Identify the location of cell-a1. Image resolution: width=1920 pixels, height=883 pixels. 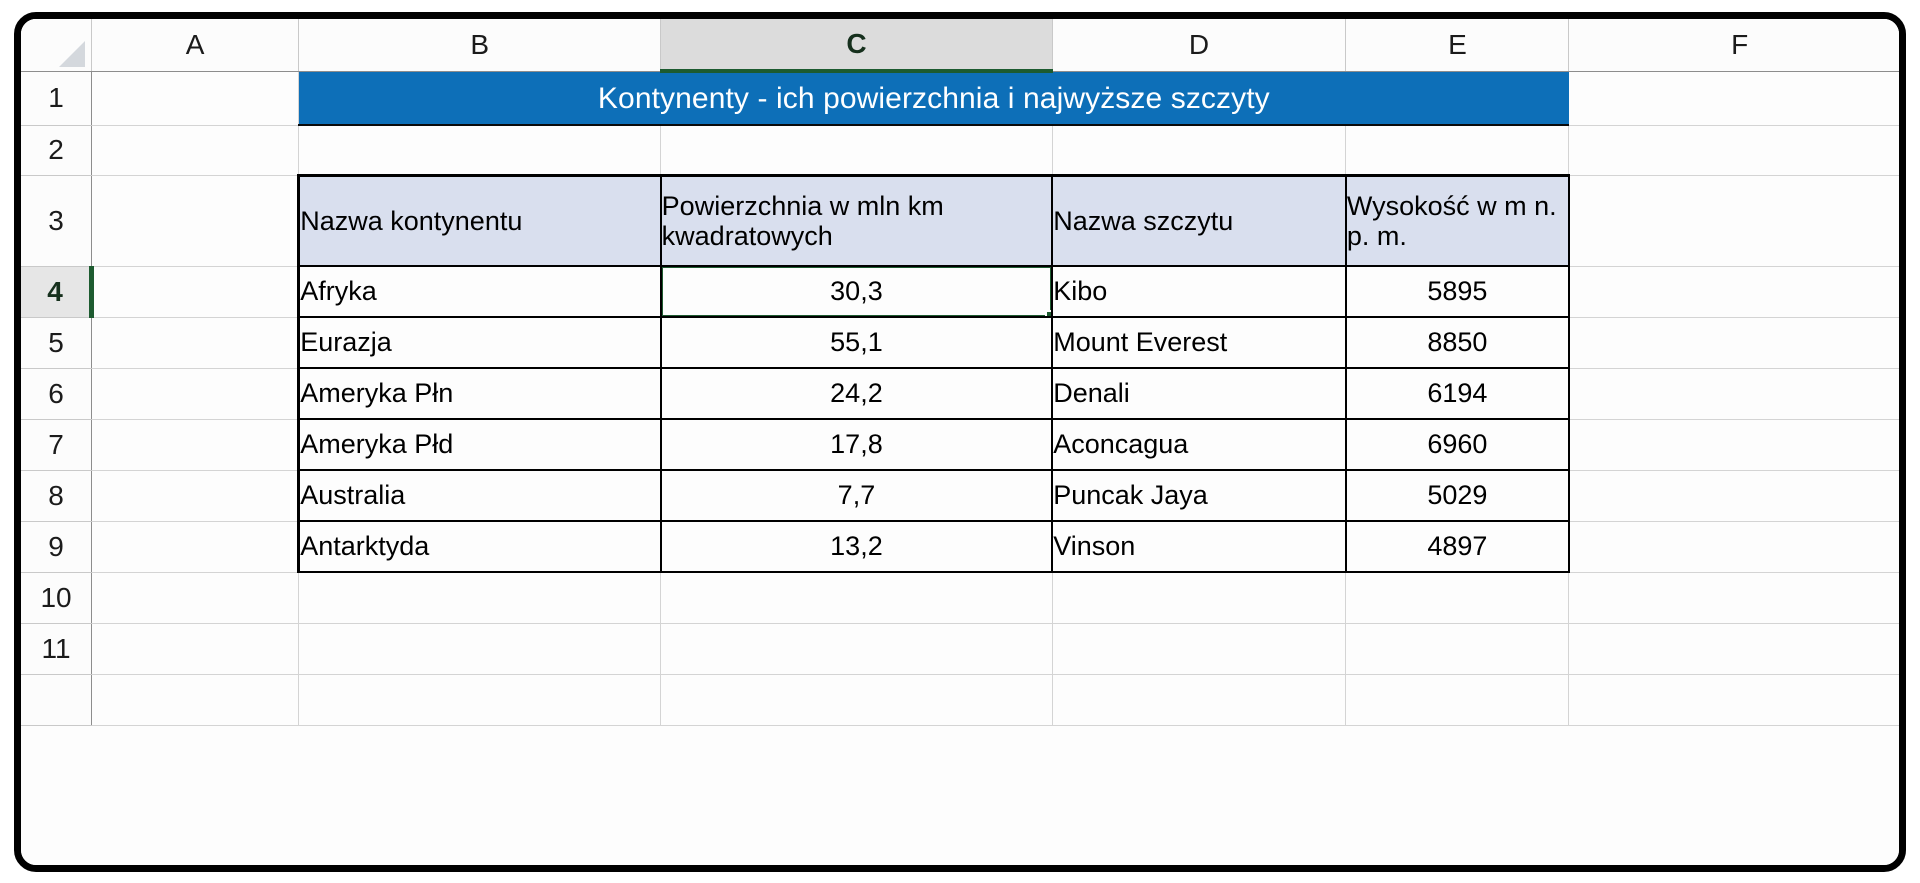
(195, 98).